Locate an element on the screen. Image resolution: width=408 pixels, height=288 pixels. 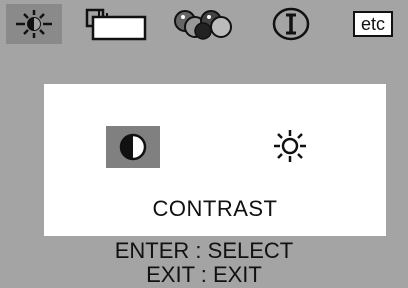
contrast-option is located at coordinates (133, 147).